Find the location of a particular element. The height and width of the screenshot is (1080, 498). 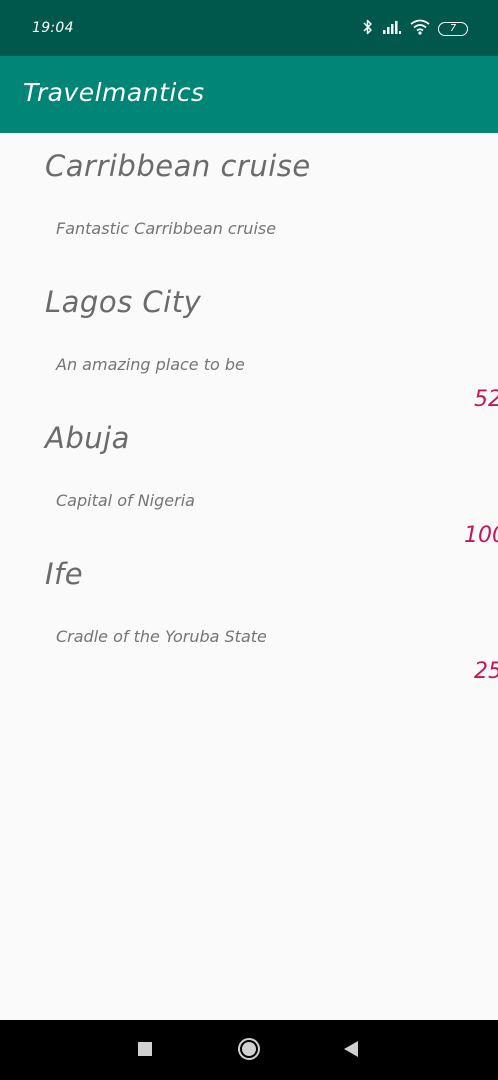

circle-icon is located at coordinates (249, 1051).